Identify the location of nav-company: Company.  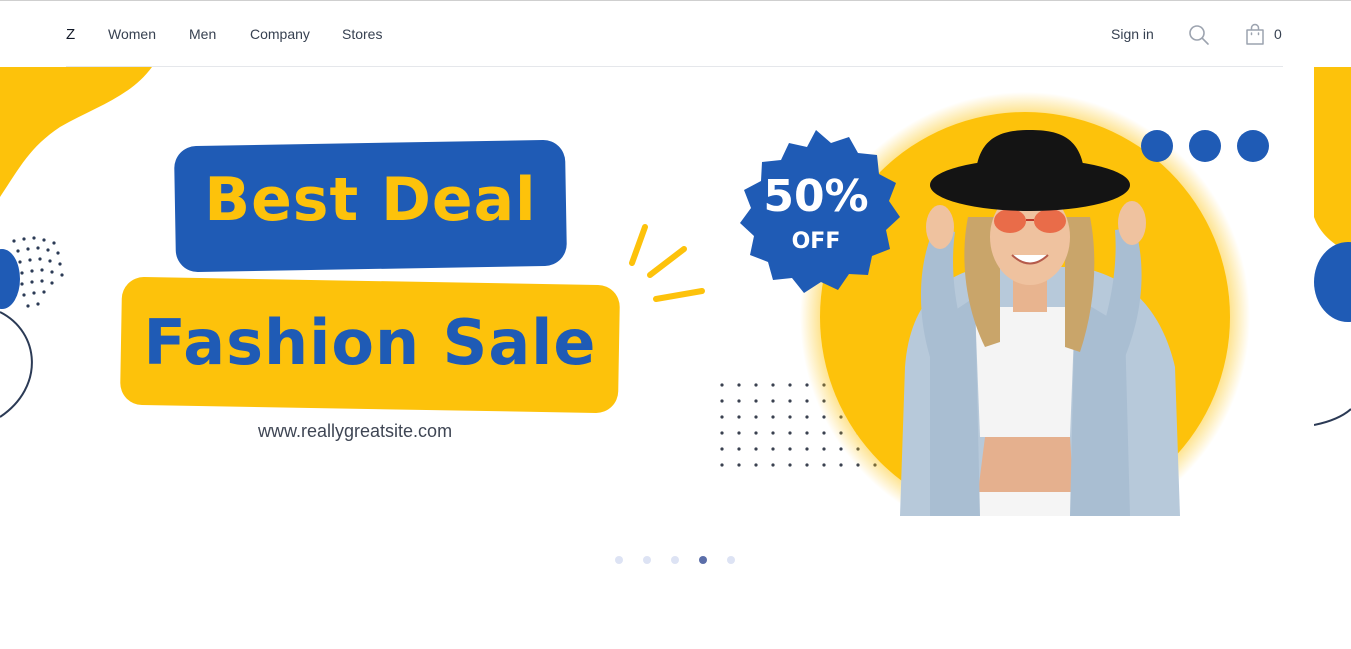
(280, 34).